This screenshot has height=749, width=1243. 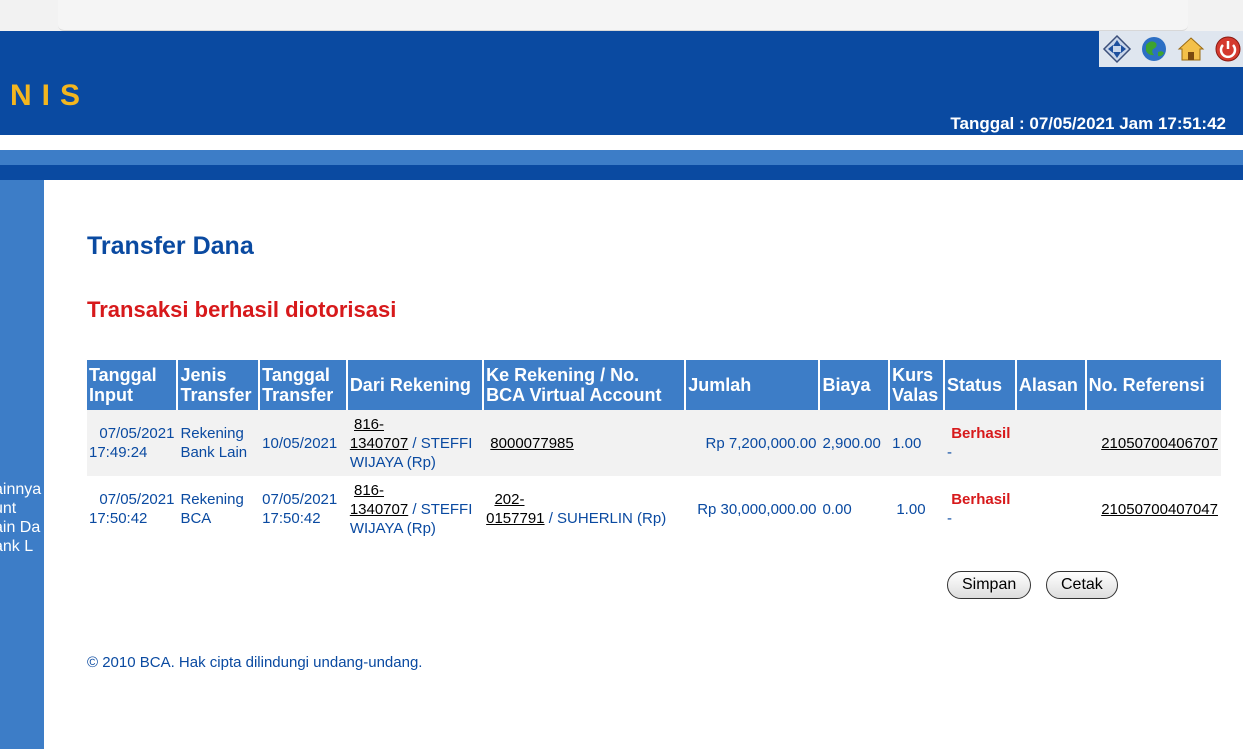 I want to click on input-date-cell: 07/05/2021 17:50:42, so click(x=132, y=509).